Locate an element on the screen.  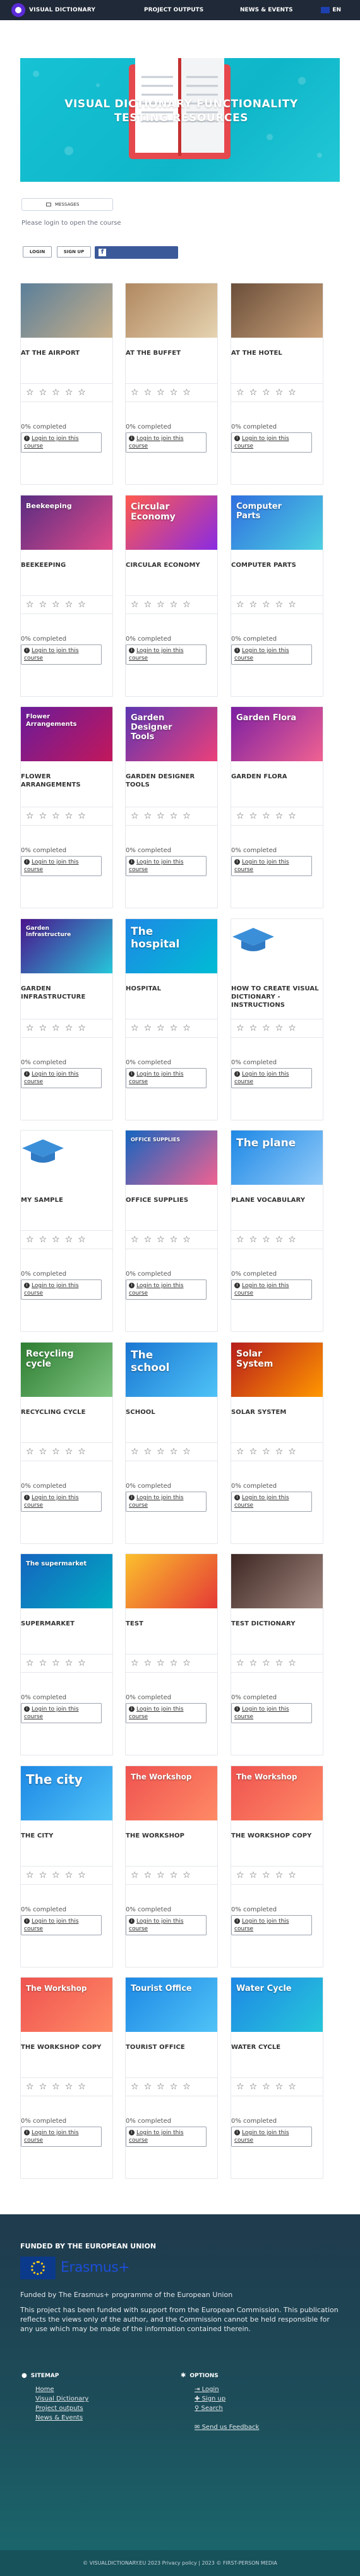
course-title: WATER CYCLE is located at coordinates (277, 2047).